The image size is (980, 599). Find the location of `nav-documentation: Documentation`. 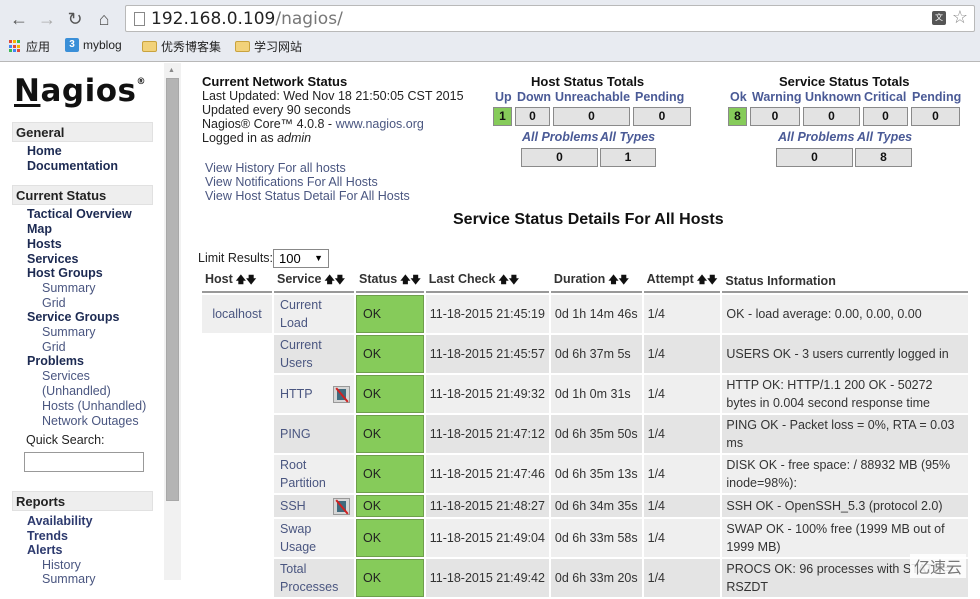

nav-documentation: Documentation is located at coordinates (72, 166).